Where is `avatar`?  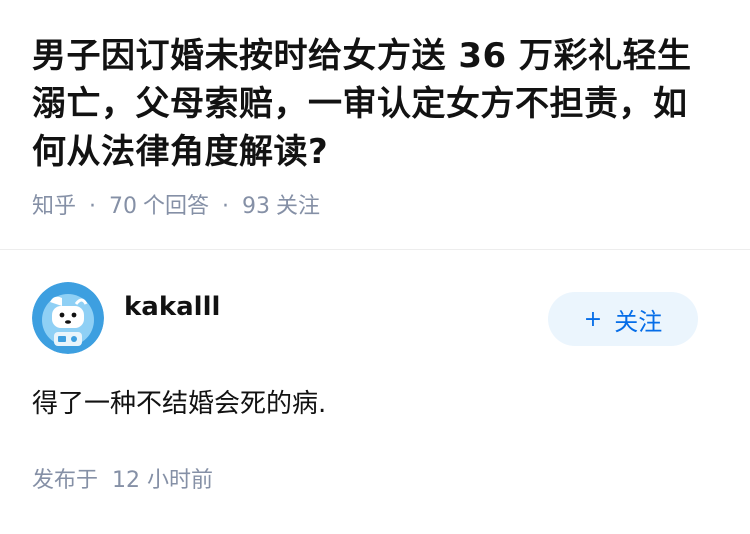 avatar is located at coordinates (68, 318).